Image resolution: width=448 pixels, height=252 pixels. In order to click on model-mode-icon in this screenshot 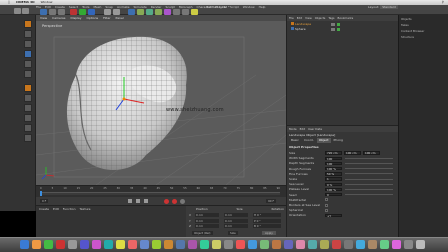, I will do `click(28, 34)`.